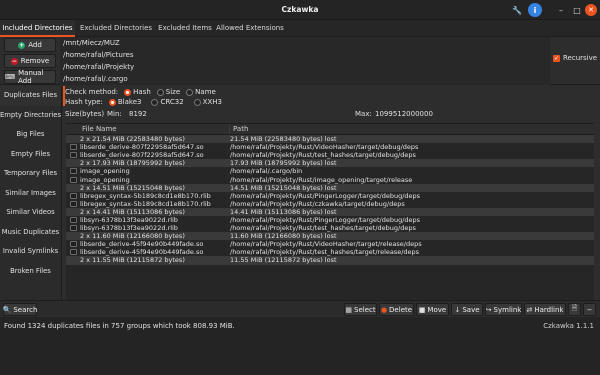  I want to click on sidebar-item-broken-files: Broken Files, so click(30, 272).